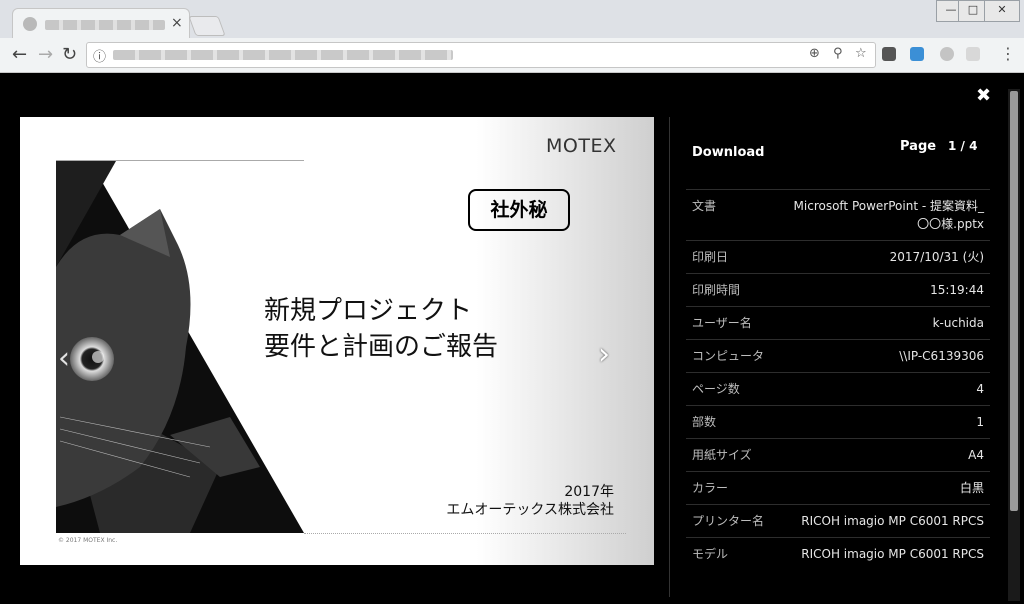  I want to click on browser-chrome: × — □ ✕ ← → ↻ ⓘ ⊕ ⚲ ☆ ⋮, so click(512, 36).